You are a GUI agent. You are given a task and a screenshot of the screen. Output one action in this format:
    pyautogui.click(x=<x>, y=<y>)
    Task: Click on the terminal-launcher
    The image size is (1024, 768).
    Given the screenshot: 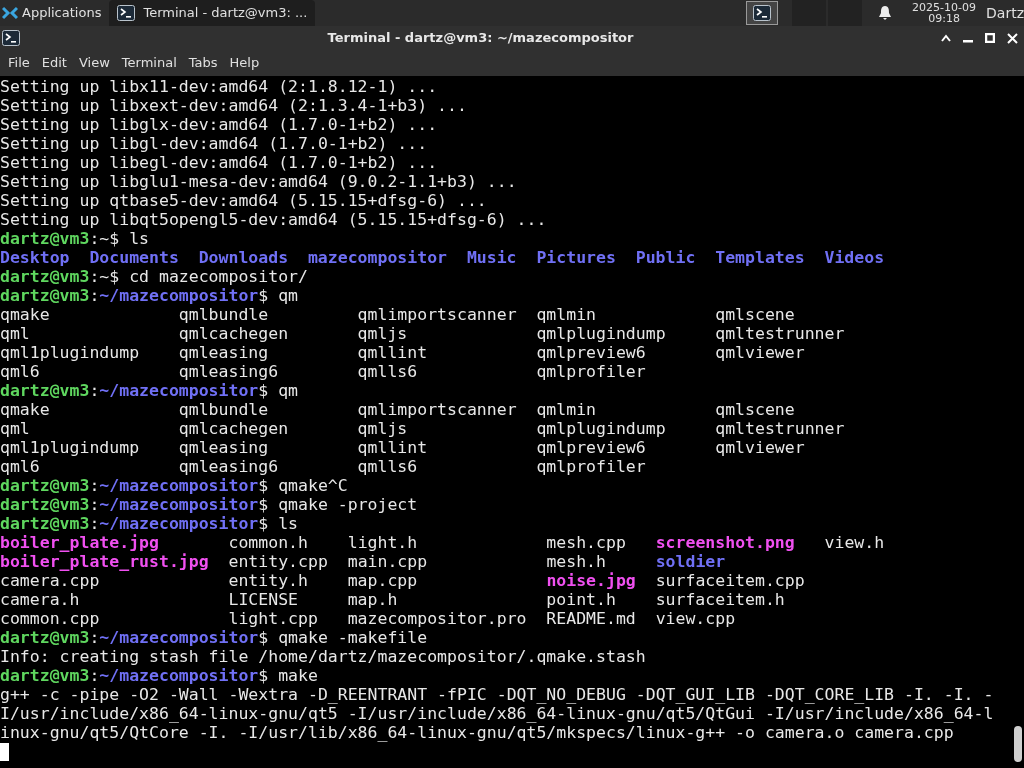 What is the action you would take?
    pyautogui.click(x=762, y=13)
    